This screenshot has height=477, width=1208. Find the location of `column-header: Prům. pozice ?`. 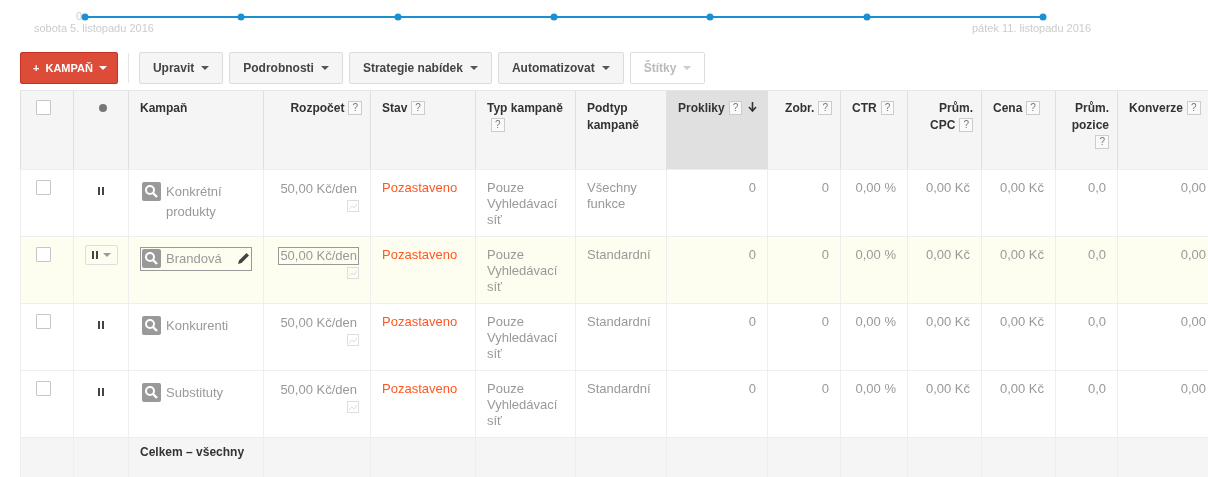

column-header: Prům. pozice ? is located at coordinates (1086, 130).